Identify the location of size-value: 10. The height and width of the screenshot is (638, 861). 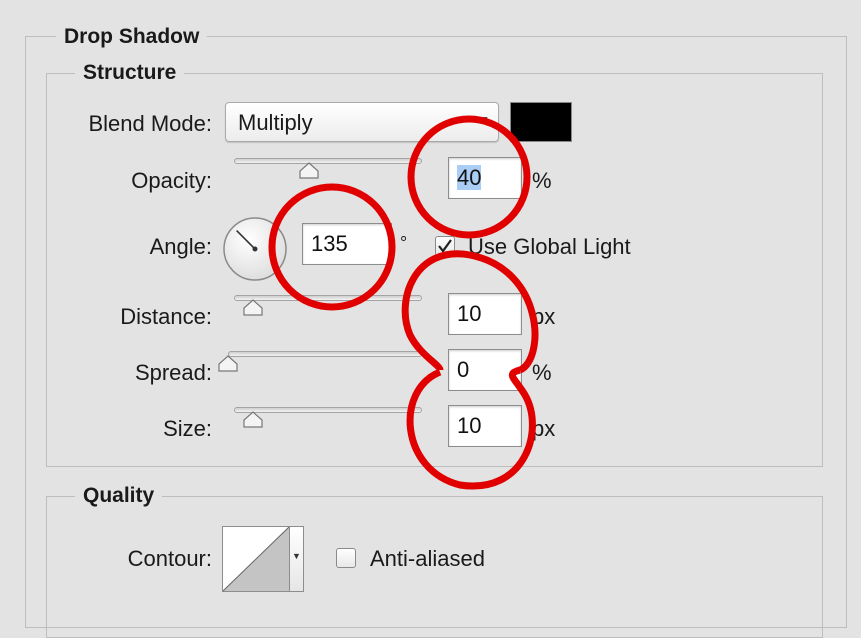
(469, 425).